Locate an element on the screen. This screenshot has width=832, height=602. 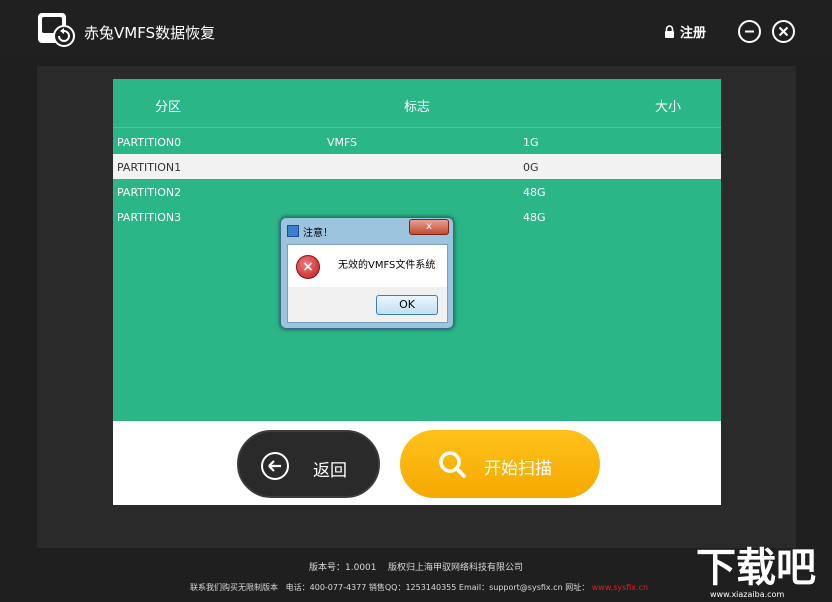
table-row: PARTITION2 48G is located at coordinates (417, 191).